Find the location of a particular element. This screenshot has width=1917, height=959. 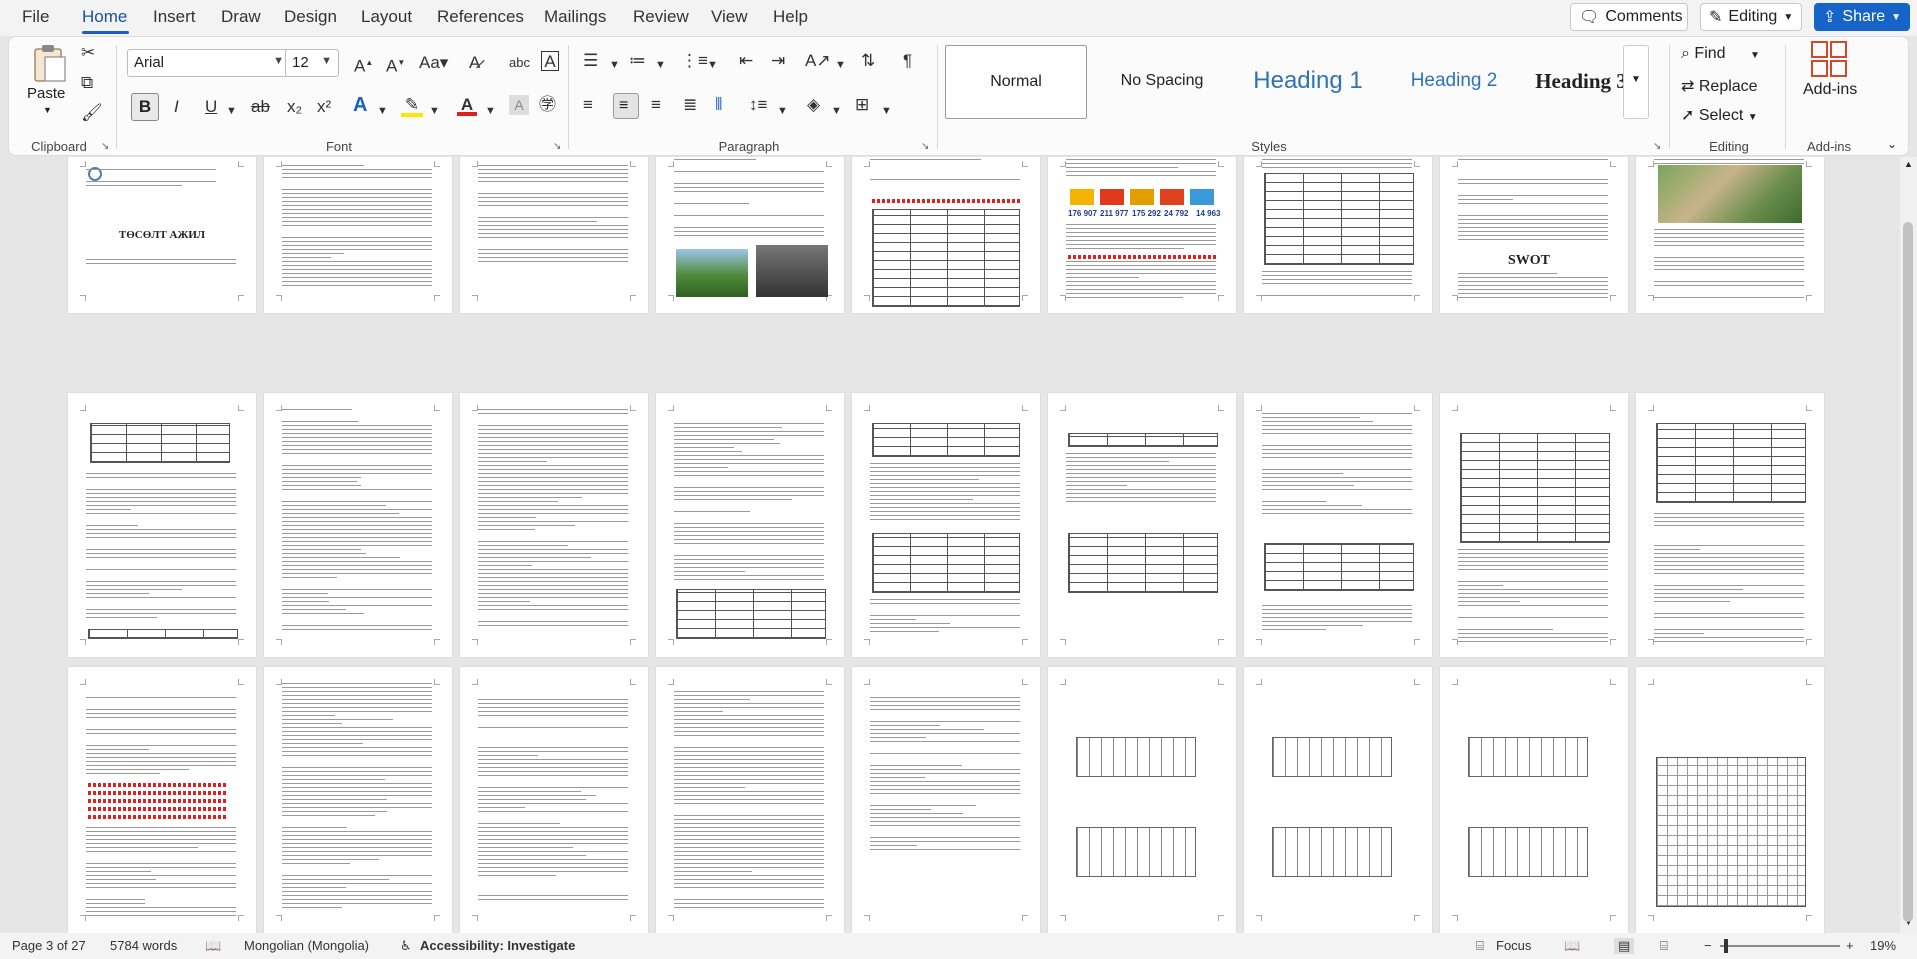

style-no-spacing: No Spacing is located at coordinates (1162, 81).